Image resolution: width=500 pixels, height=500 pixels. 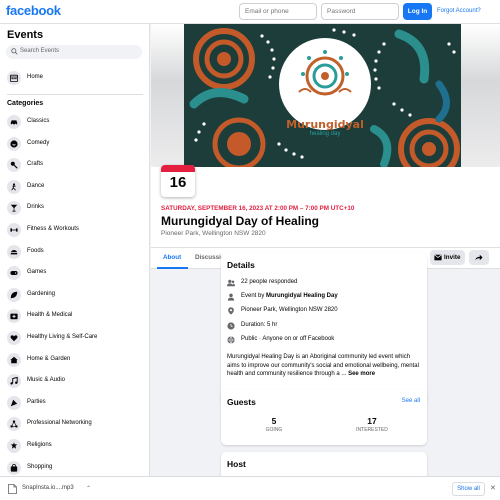 I want to click on sidebar-item-parties: Parties, so click(x=75, y=403).